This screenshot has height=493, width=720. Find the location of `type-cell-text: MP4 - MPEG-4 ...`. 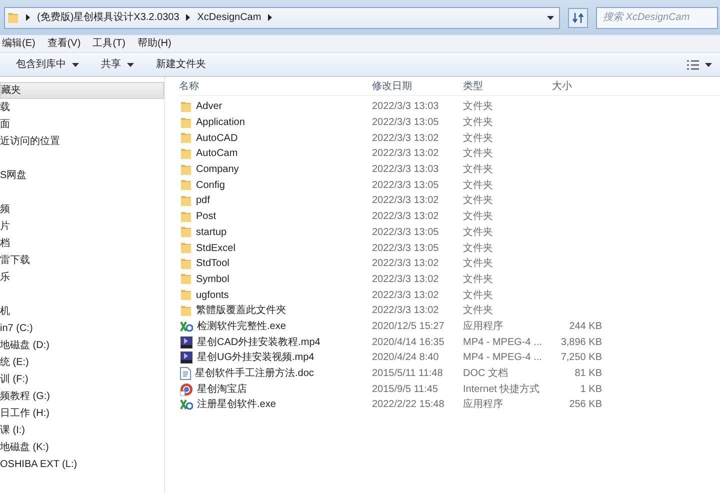

type-cell-text: MP4 - MPEG-4 ... is located at coordinates (503, 343).